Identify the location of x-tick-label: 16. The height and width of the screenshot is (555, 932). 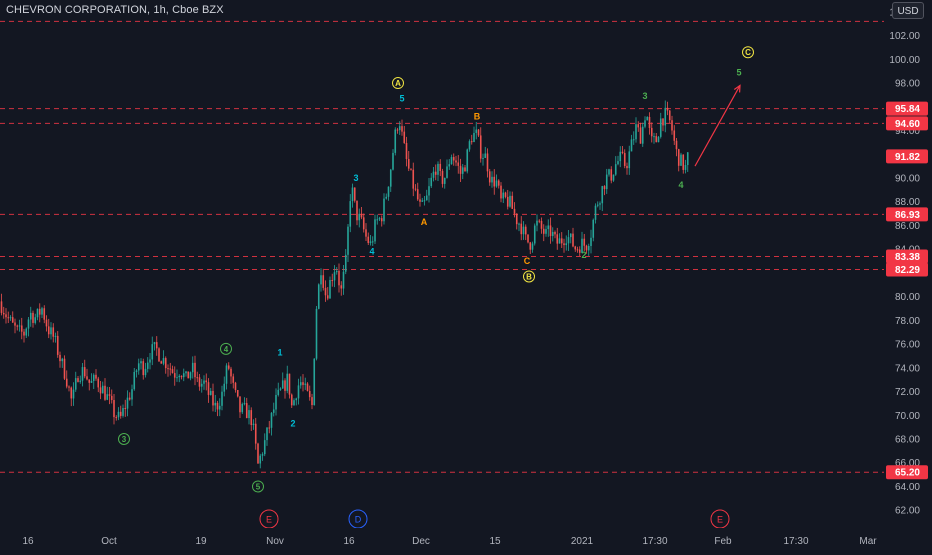
(28, 541).